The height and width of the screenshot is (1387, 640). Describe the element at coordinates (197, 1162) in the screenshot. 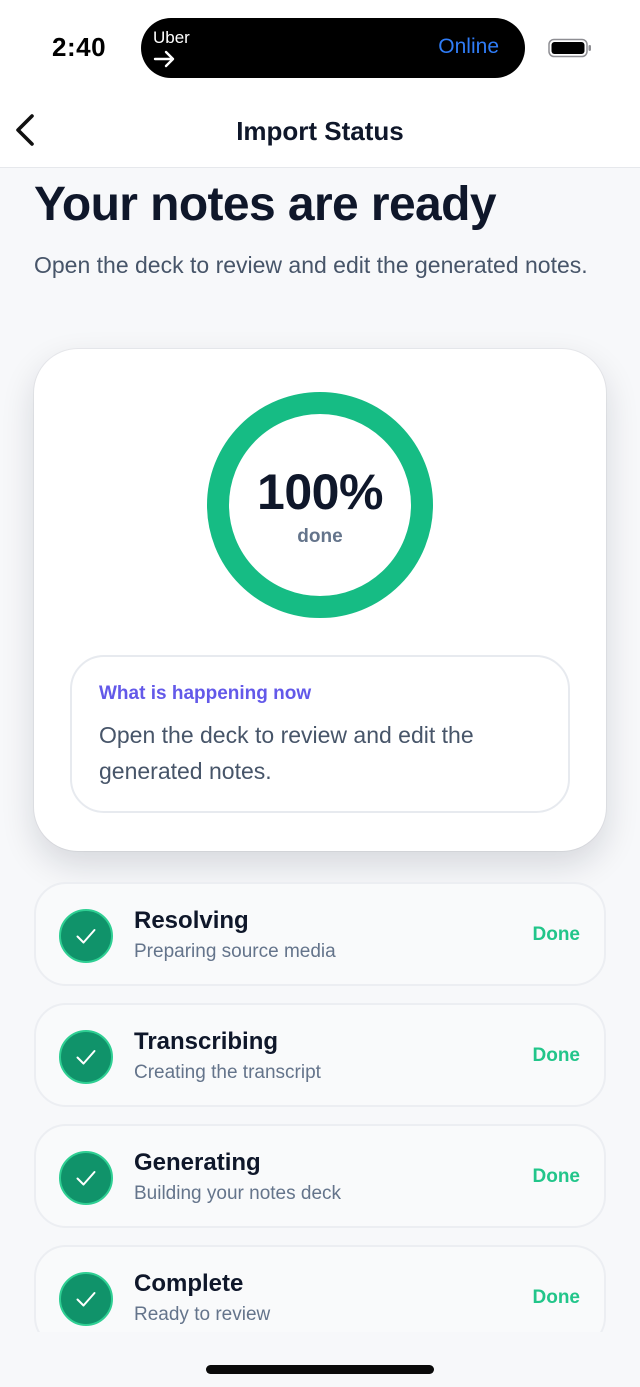

I see `step-title: Generating` at that location.